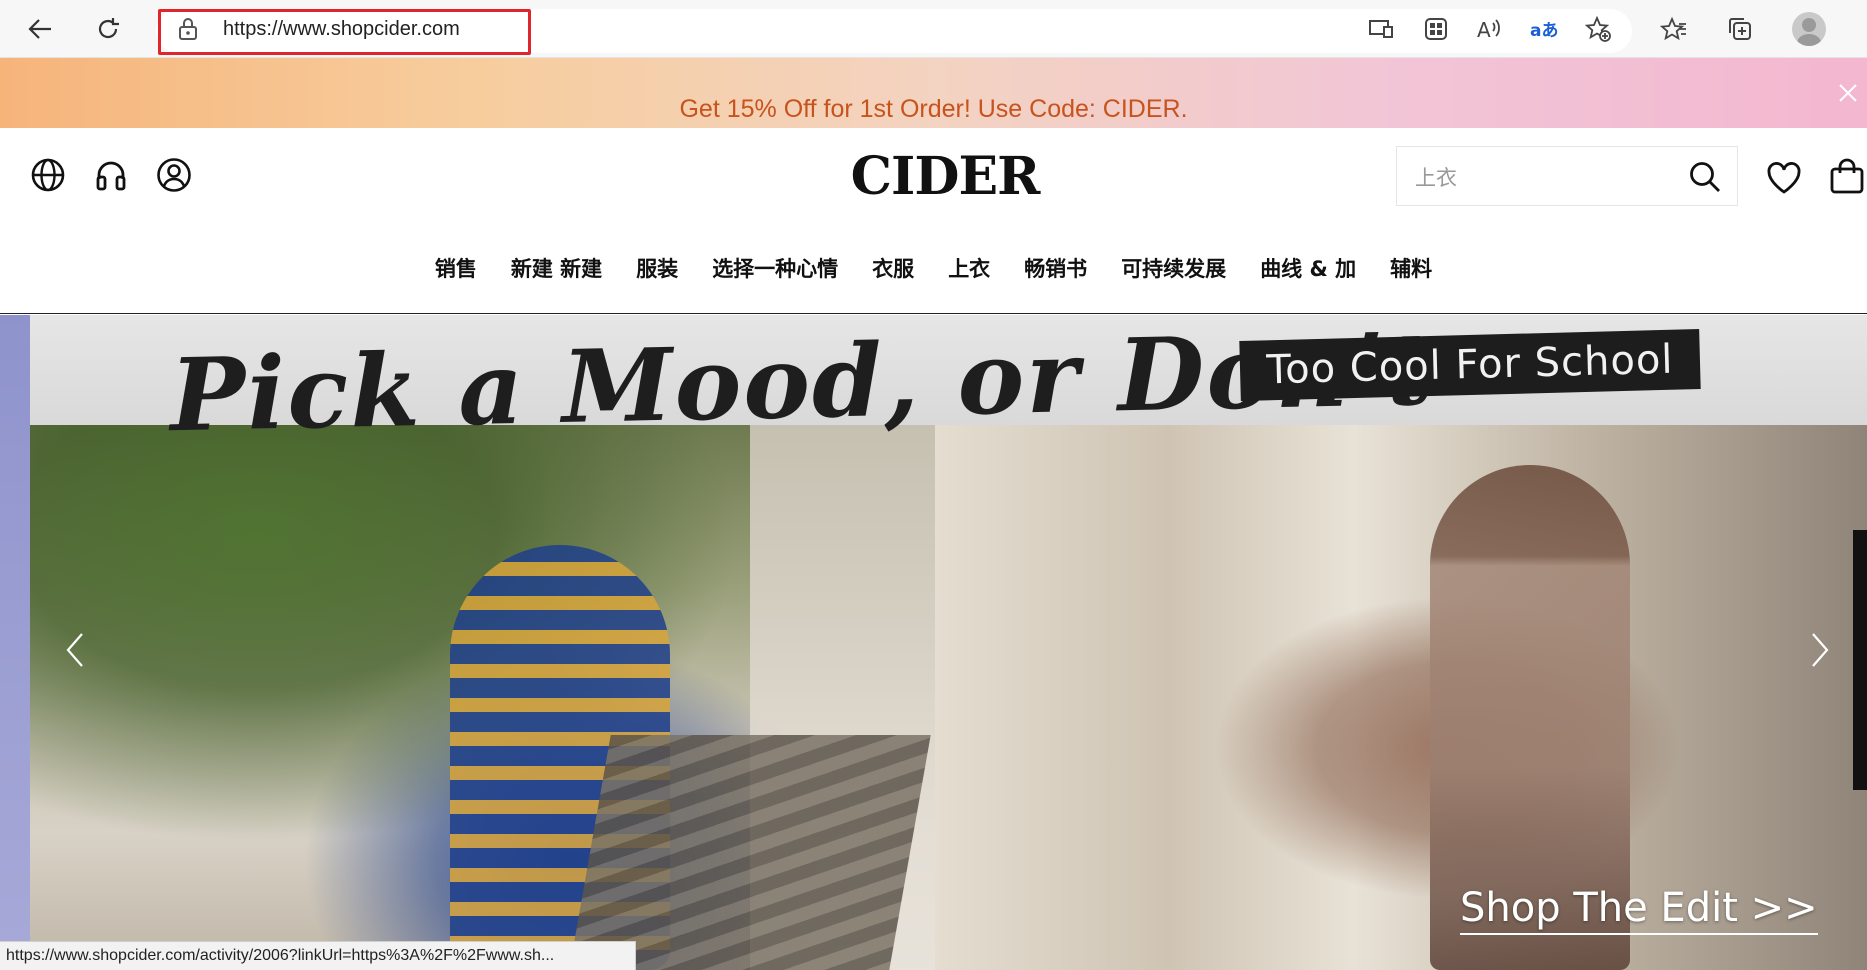  What do you see at coordinates (341, 29) in the screenshot?
I see `url-text: https://www.shopcider.com` at bounding box center [341, 29].